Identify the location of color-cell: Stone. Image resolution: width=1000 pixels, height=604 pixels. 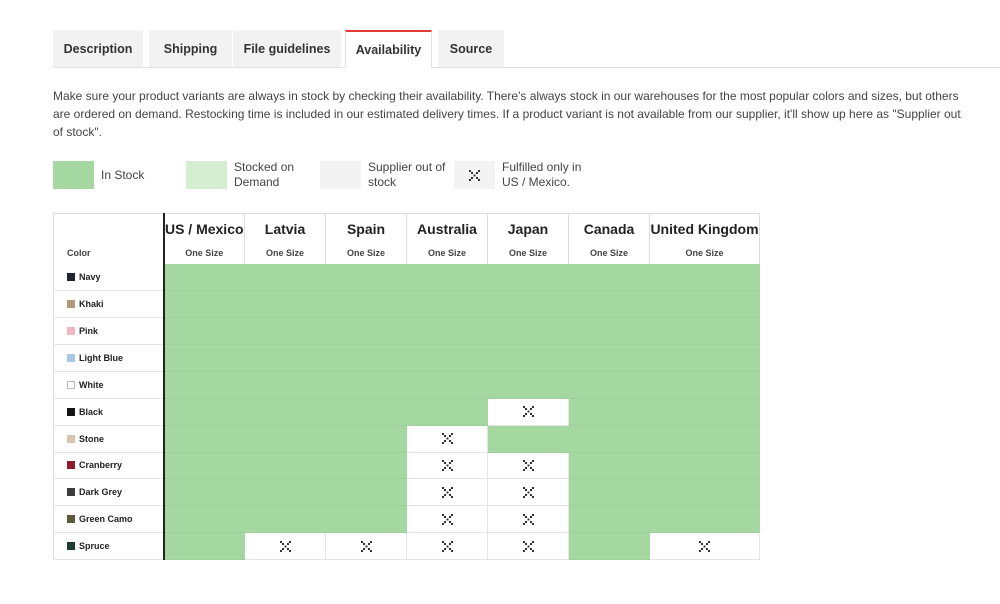
(109, 439).